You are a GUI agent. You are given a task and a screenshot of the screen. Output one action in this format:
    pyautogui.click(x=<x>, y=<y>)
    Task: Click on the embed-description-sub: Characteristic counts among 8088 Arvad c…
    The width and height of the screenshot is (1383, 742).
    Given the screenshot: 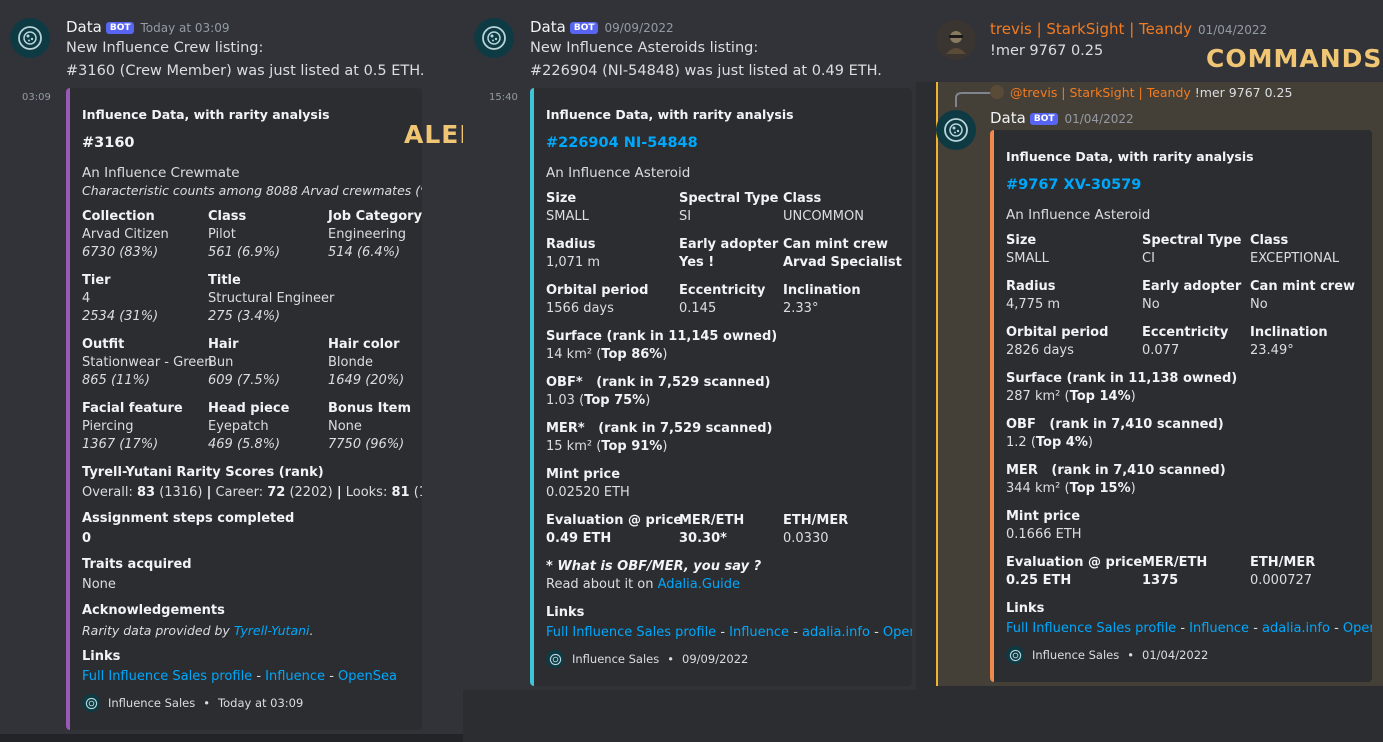 What is the action you would take?
    pyautogui.click(x=252, y=190)
    